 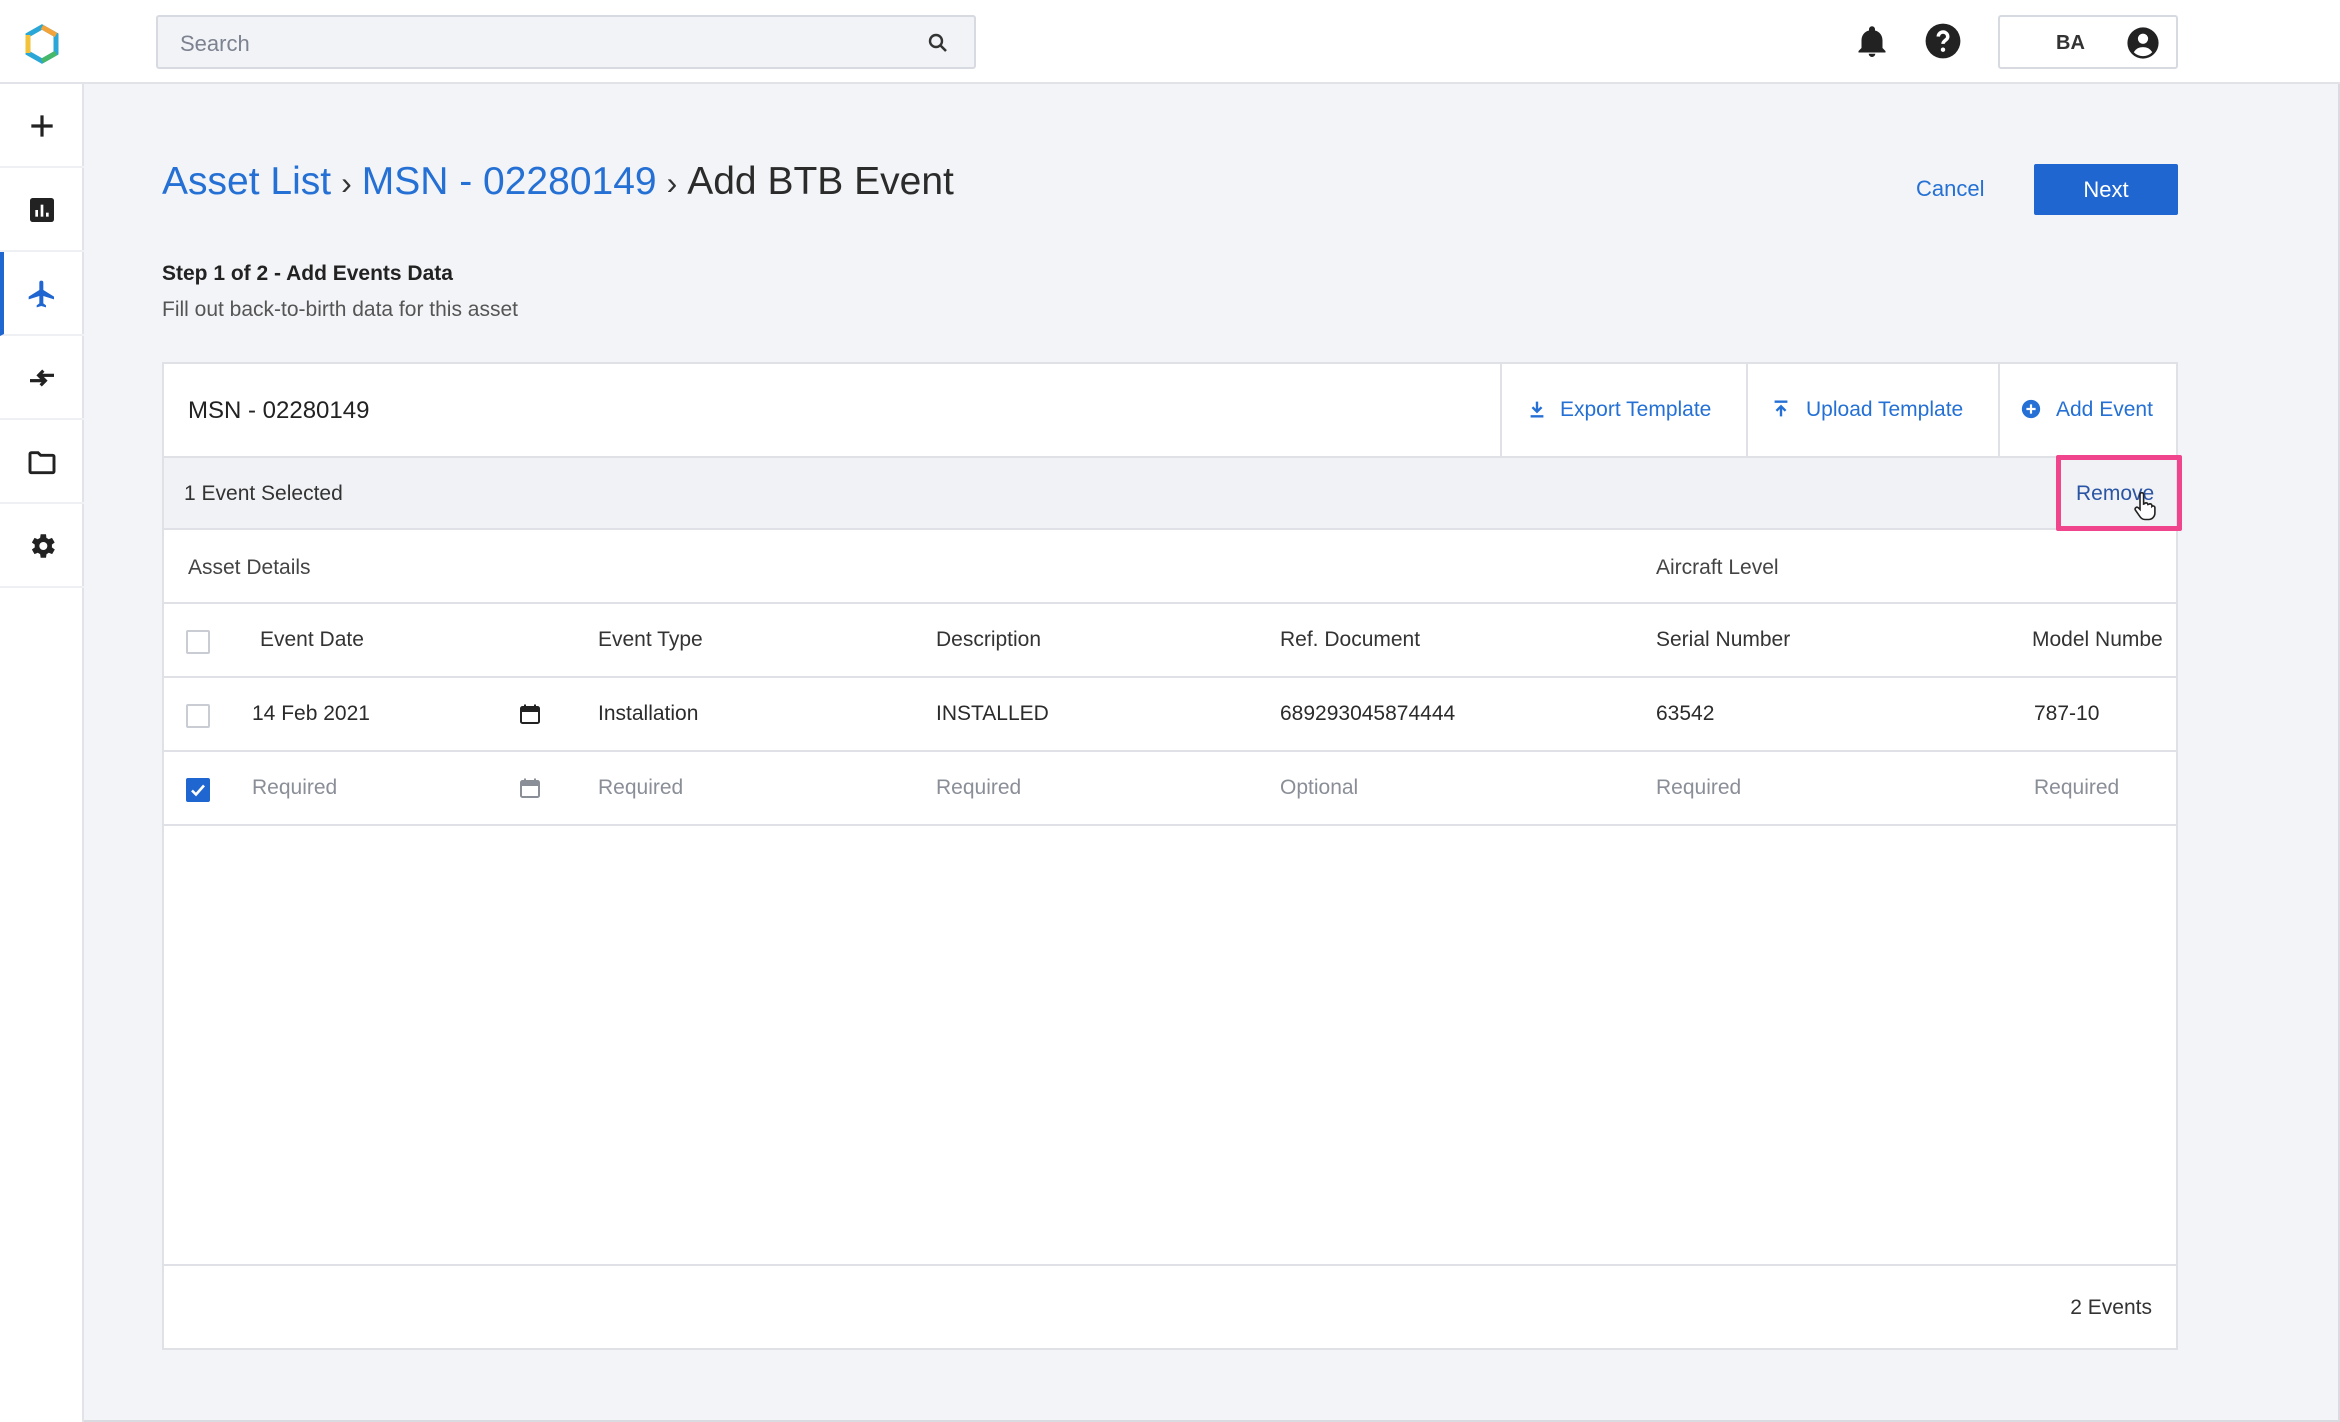 I want to click on sidebar-item-create, so click(x=42, y=126).